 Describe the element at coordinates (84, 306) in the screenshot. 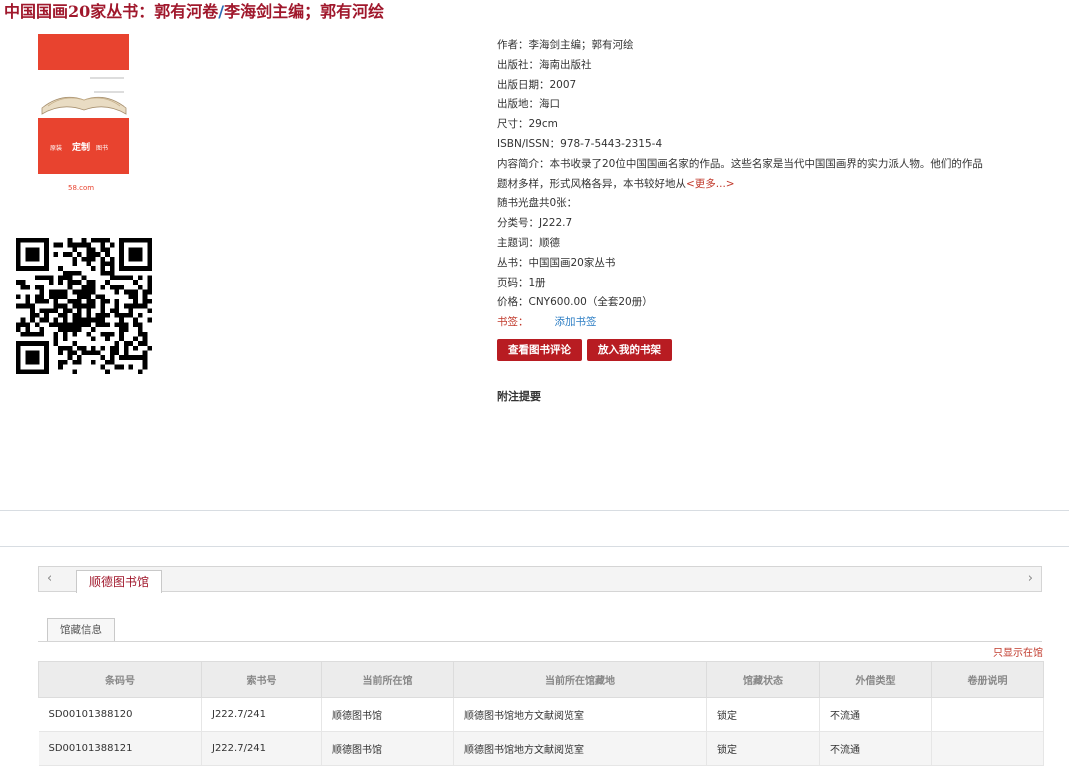

I see `qr-code` at that location.